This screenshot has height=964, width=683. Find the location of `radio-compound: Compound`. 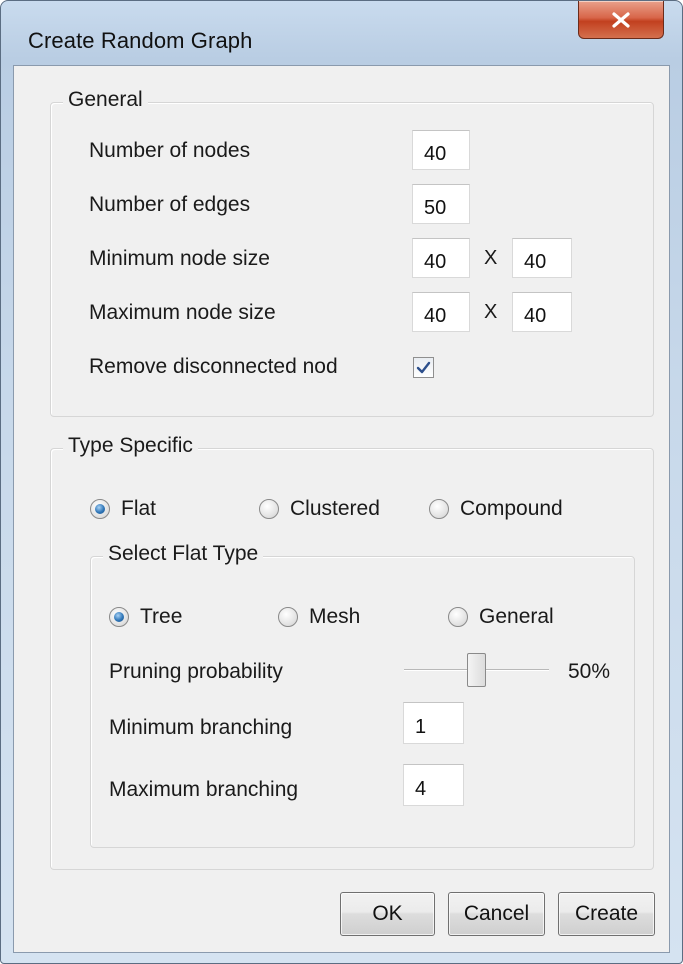

radio-compound: Compound is located at coordinates (496, 509).